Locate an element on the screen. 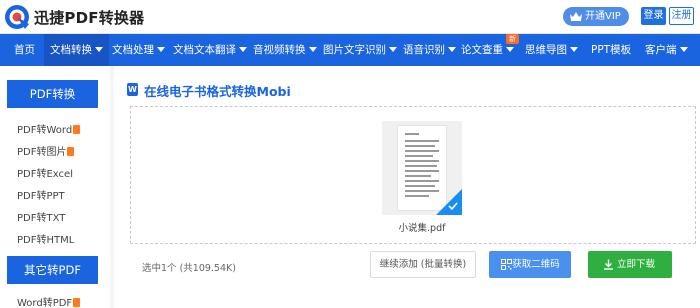 The image size is (700, 308). download-label: 立即下载 is located at coordinates (635, 264).